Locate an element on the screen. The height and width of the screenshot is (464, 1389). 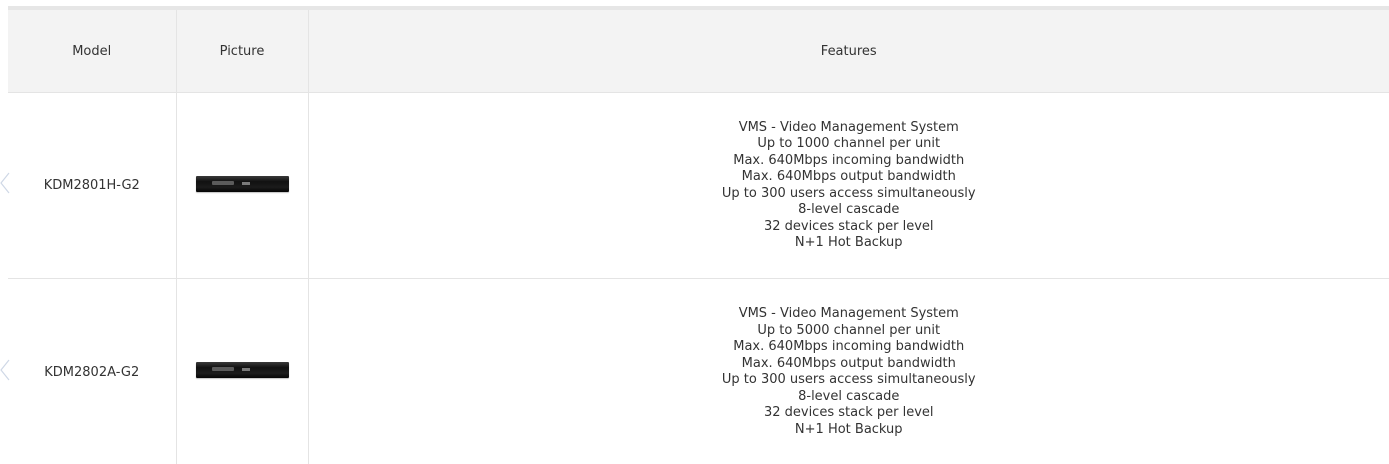
feature-item: Up to 5000 channel per unit is located at coordinates (849, 330).